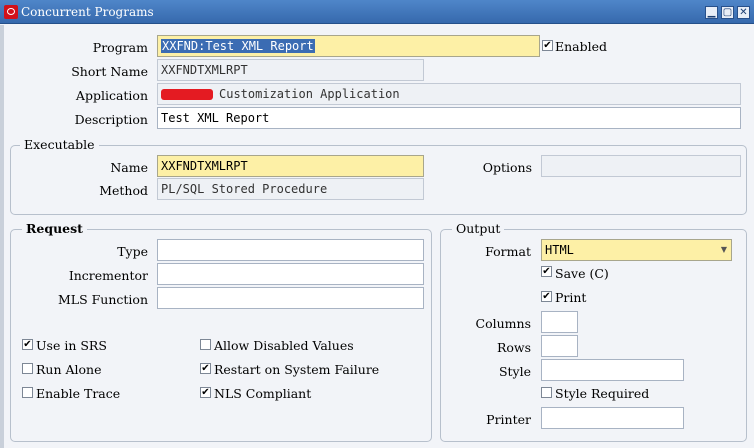 The image size is (754, 448). I want to click on application-label: Application, so click(111, 95).